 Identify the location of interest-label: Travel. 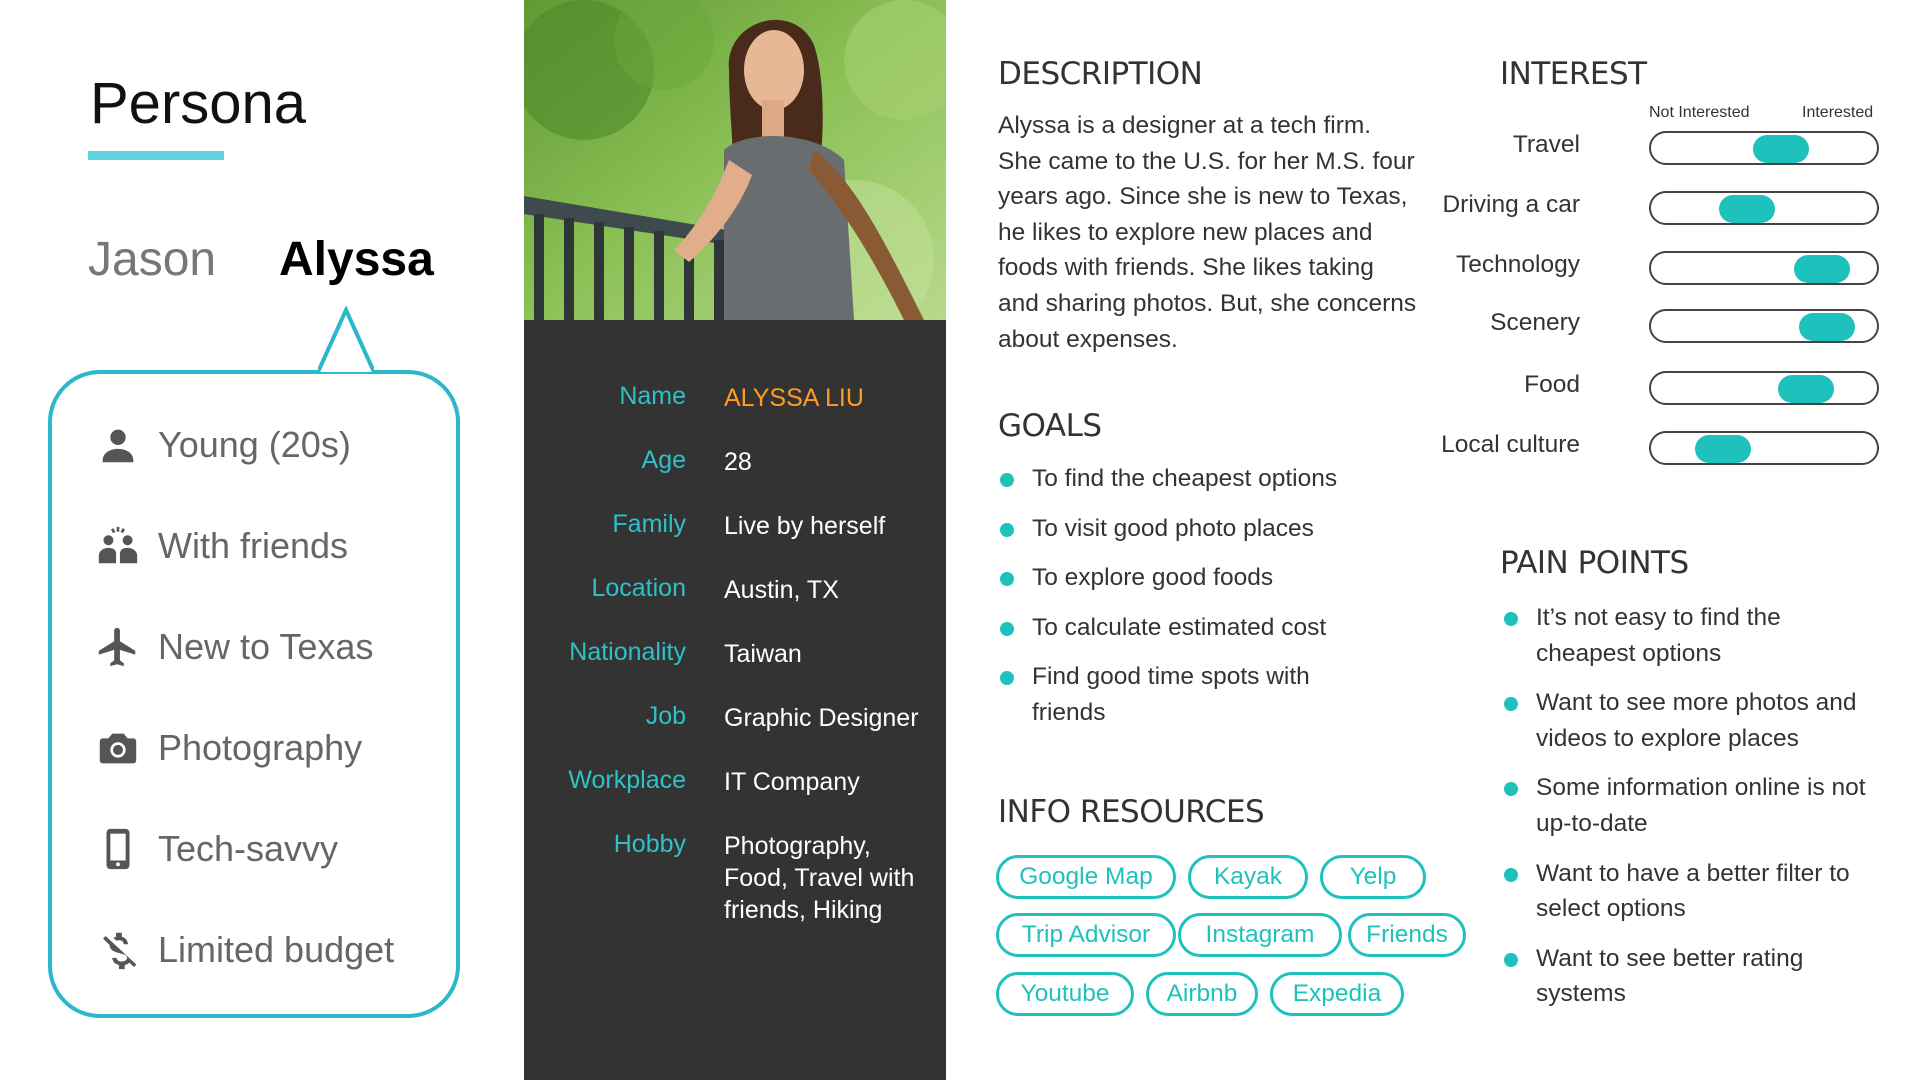
(1546, 144).